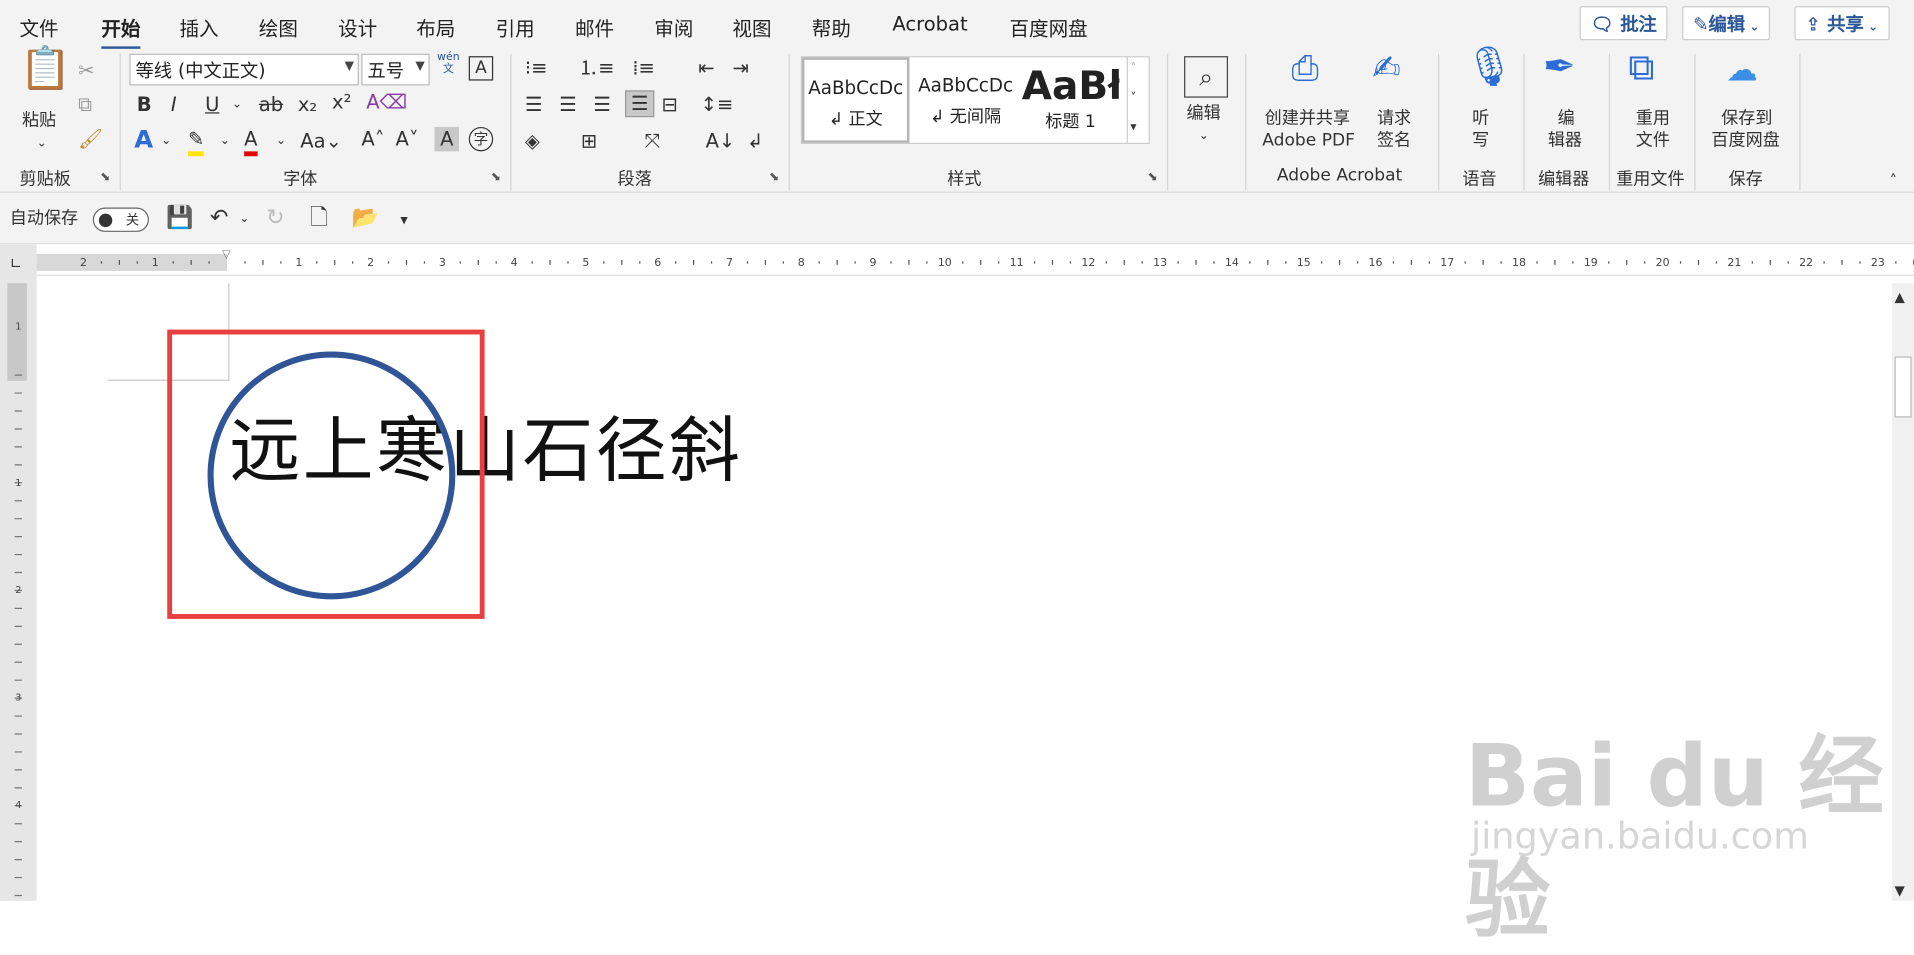 The height and width of the screenshot is (955, 1914). What do you see at coordinates (534, 105) in the screenshot?
I see `align-left-icon: ☰` at bounding box center [534, 105].